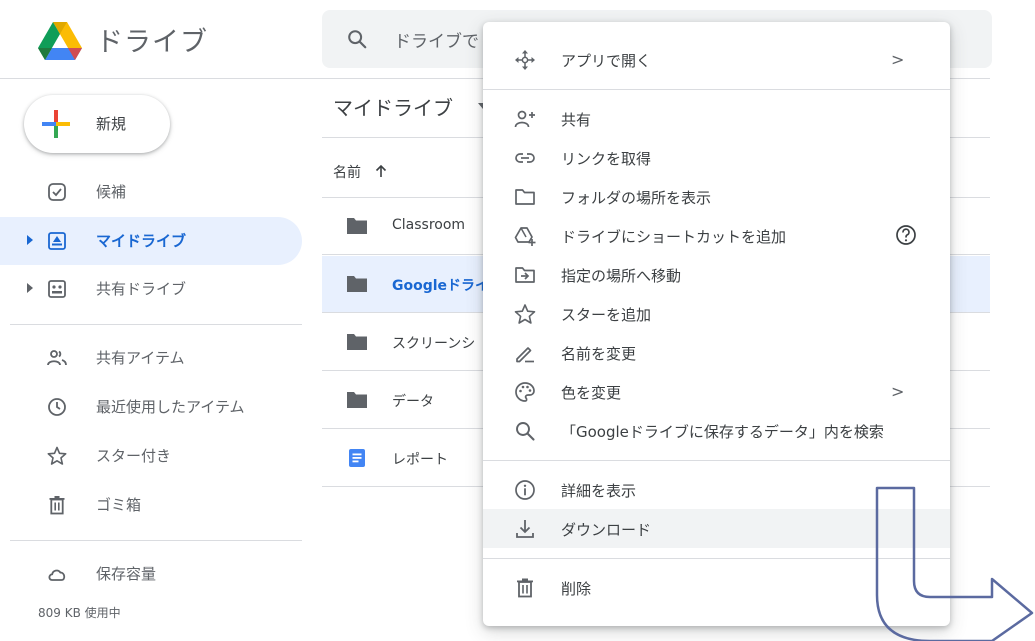 The image size is (1035, 641). Describe the element at coordinates (57, 192) in the screenshot. I see `check-circle-icon` at that location.